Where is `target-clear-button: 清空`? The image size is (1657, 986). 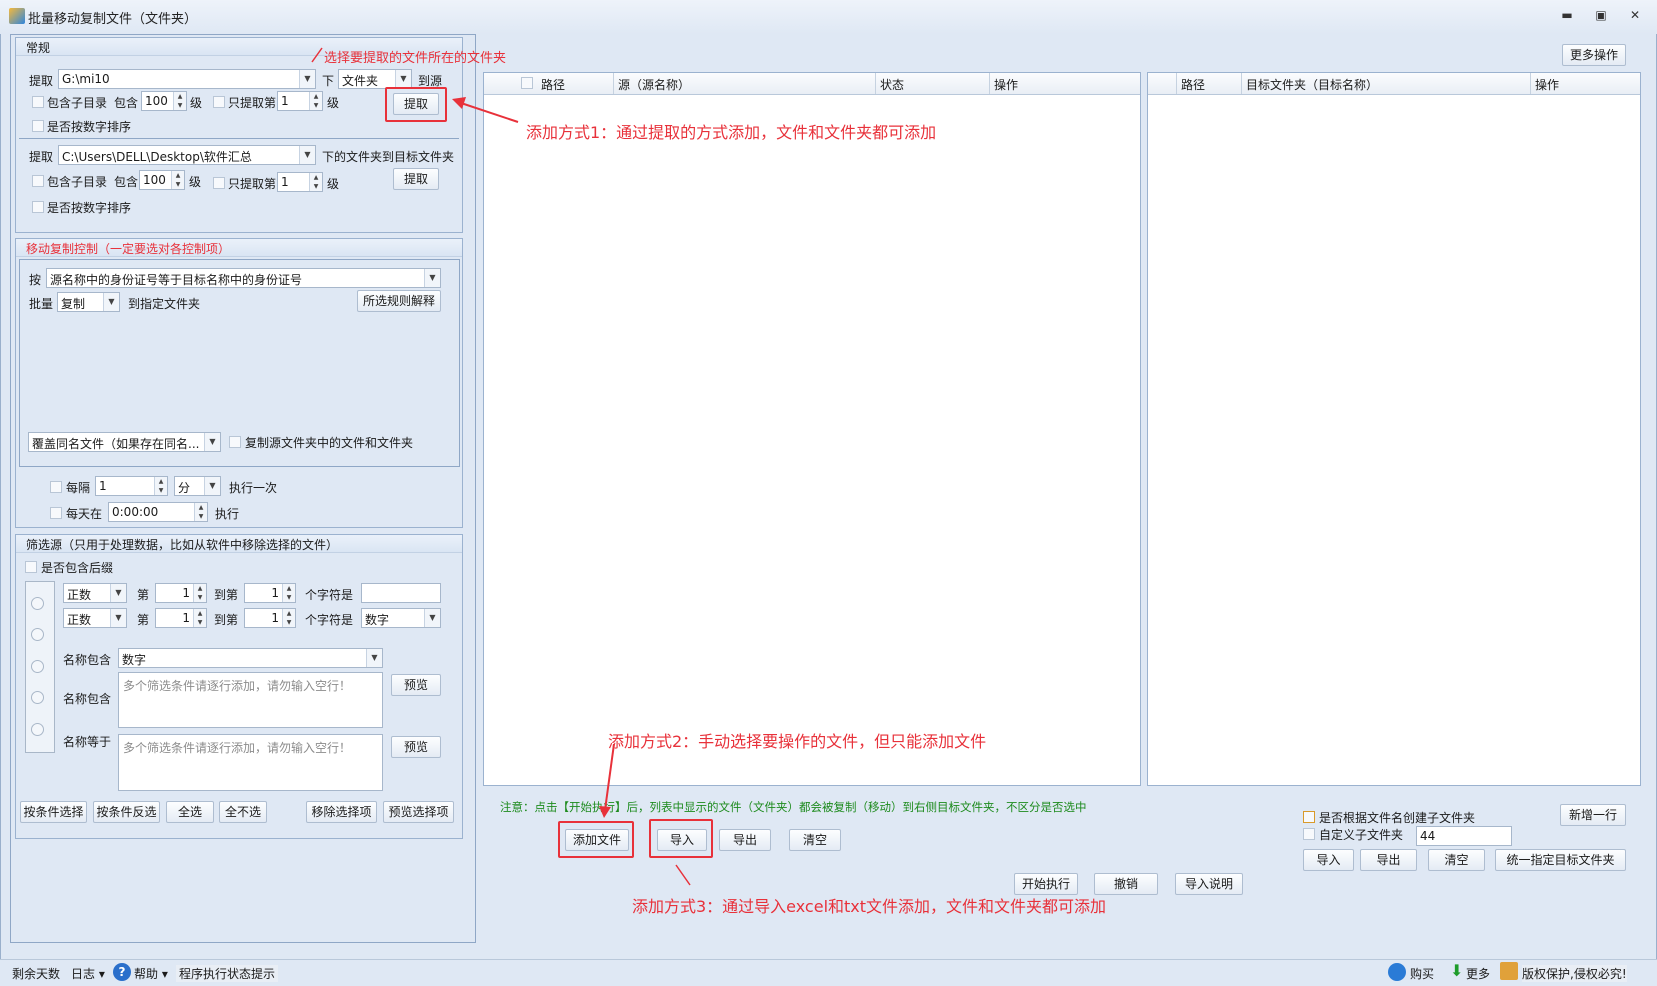 target-clear-button: 清空 is located at coordinates (1456, 860).